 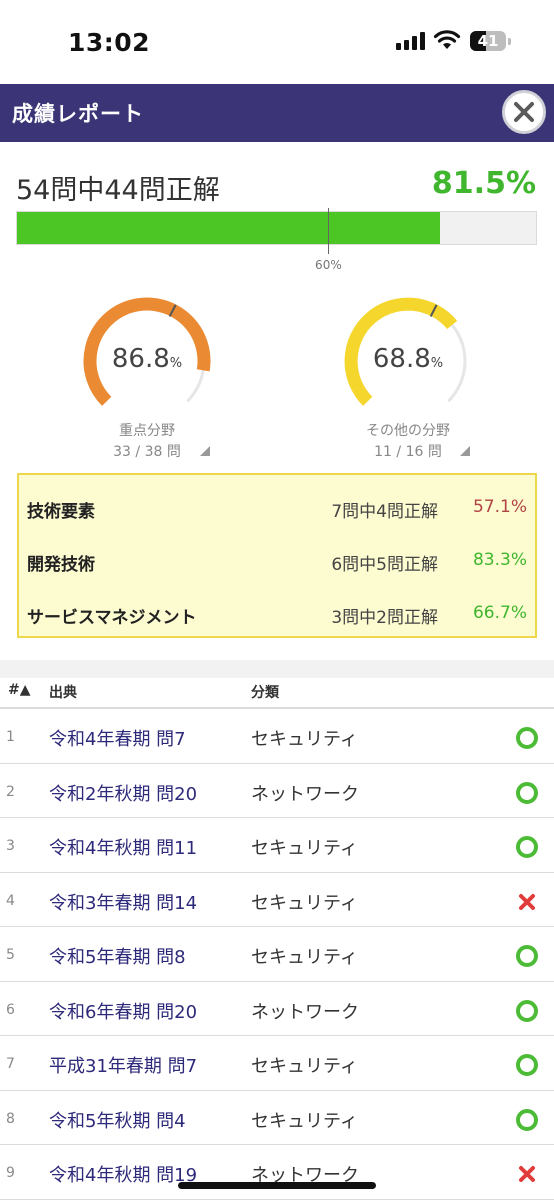 What do you see at coordinates (10, 955) in the screenshot?
I see `row-number: 5` at bounding box center [10, 955].